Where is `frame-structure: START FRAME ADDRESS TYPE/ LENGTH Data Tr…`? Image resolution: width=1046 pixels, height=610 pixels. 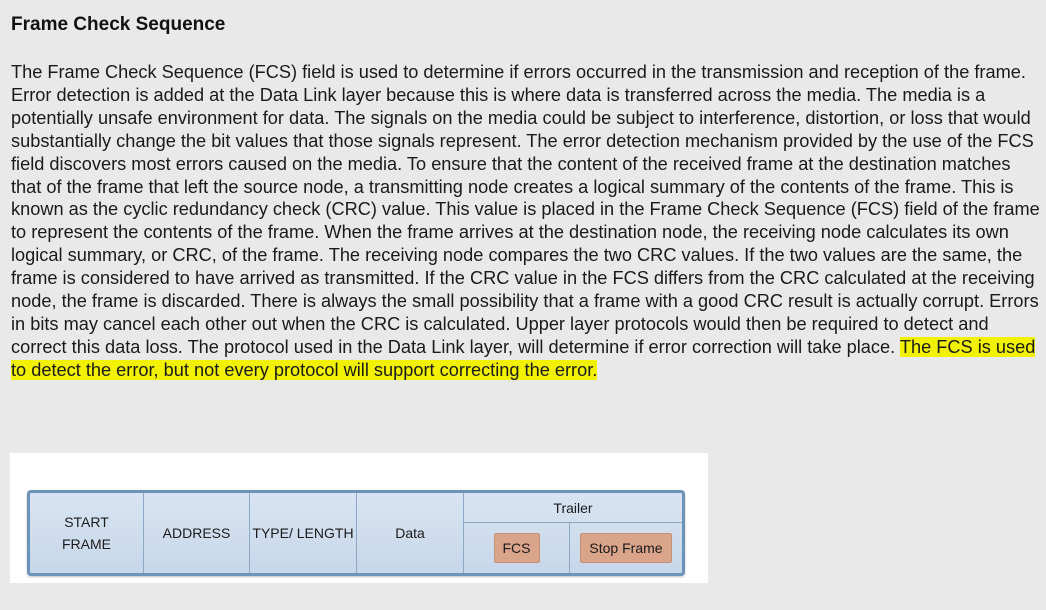 frame-structure: START FRAME ADDRESS TYPE/ LENGTH Data Tr… is located at coordinates (356, 533).